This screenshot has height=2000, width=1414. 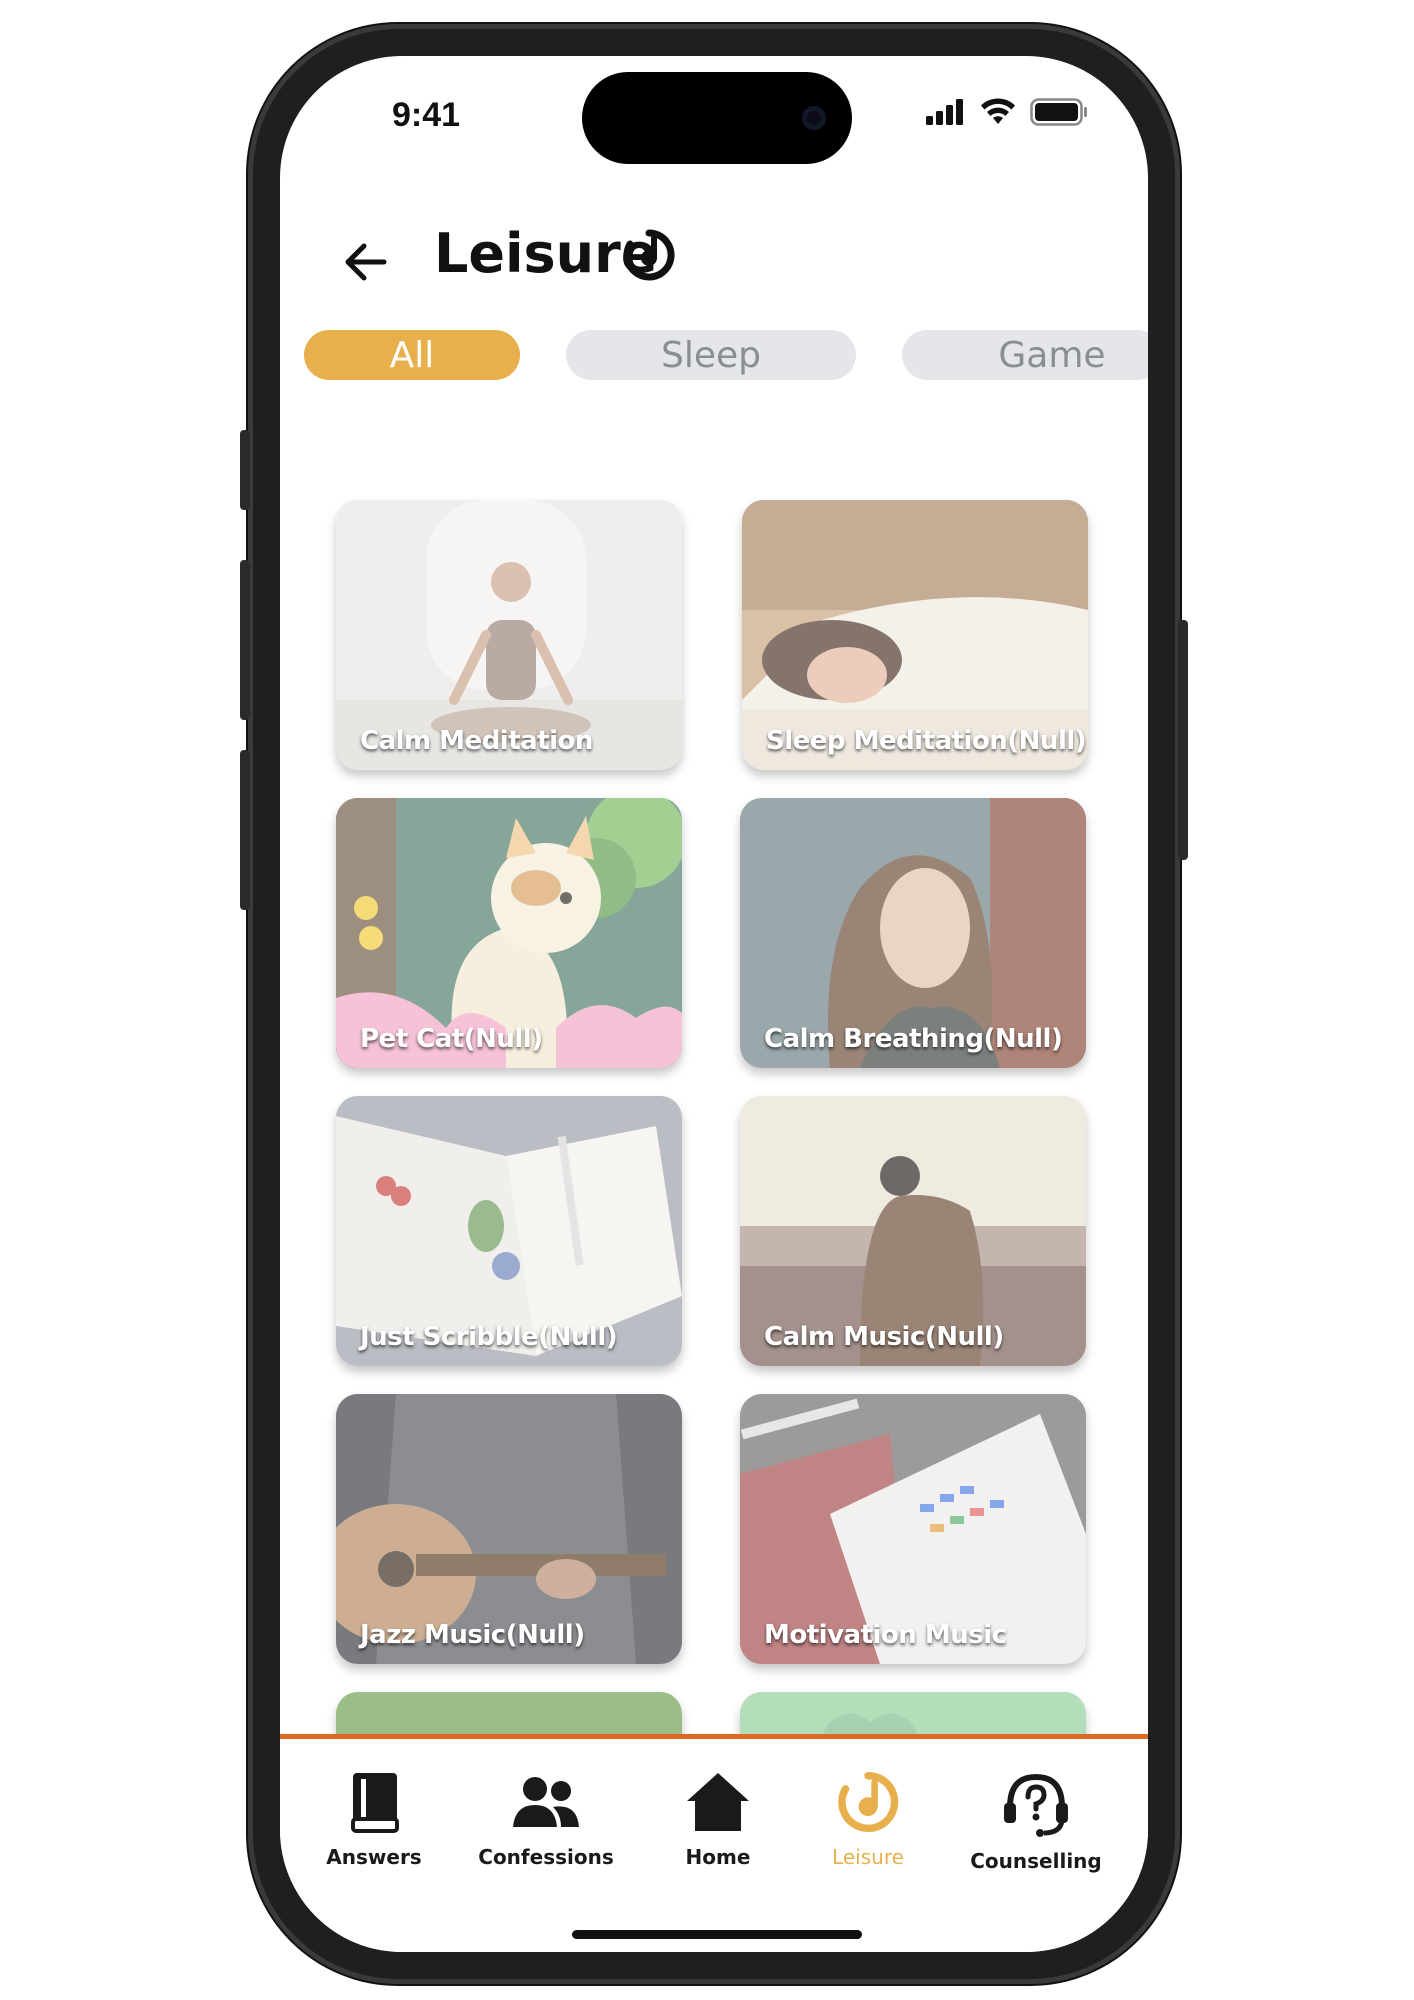 I want to click on nav-item-leisure: Leisure, so click(x=868, y=1820).